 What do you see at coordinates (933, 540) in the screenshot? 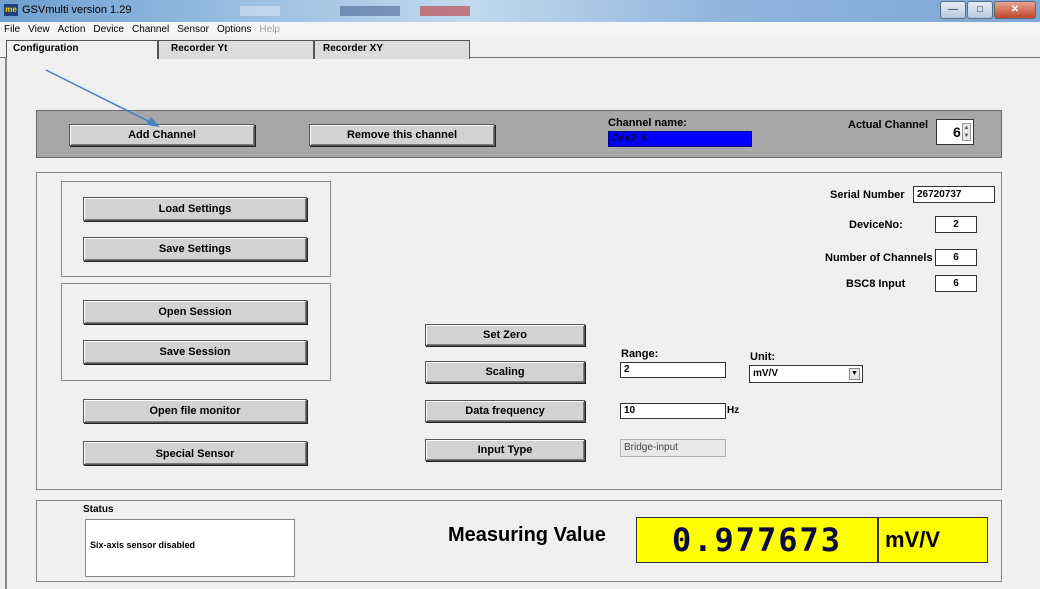
I see `measuring-unit-display: mV/V` at bounding box center [933, 540].